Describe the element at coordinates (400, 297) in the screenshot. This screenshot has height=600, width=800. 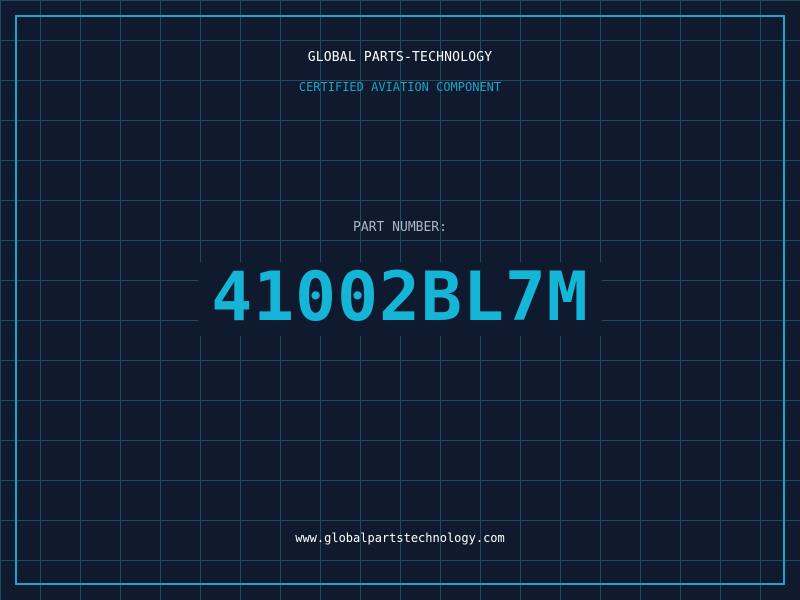
I see `part-number: 41002BL7M` at that location.